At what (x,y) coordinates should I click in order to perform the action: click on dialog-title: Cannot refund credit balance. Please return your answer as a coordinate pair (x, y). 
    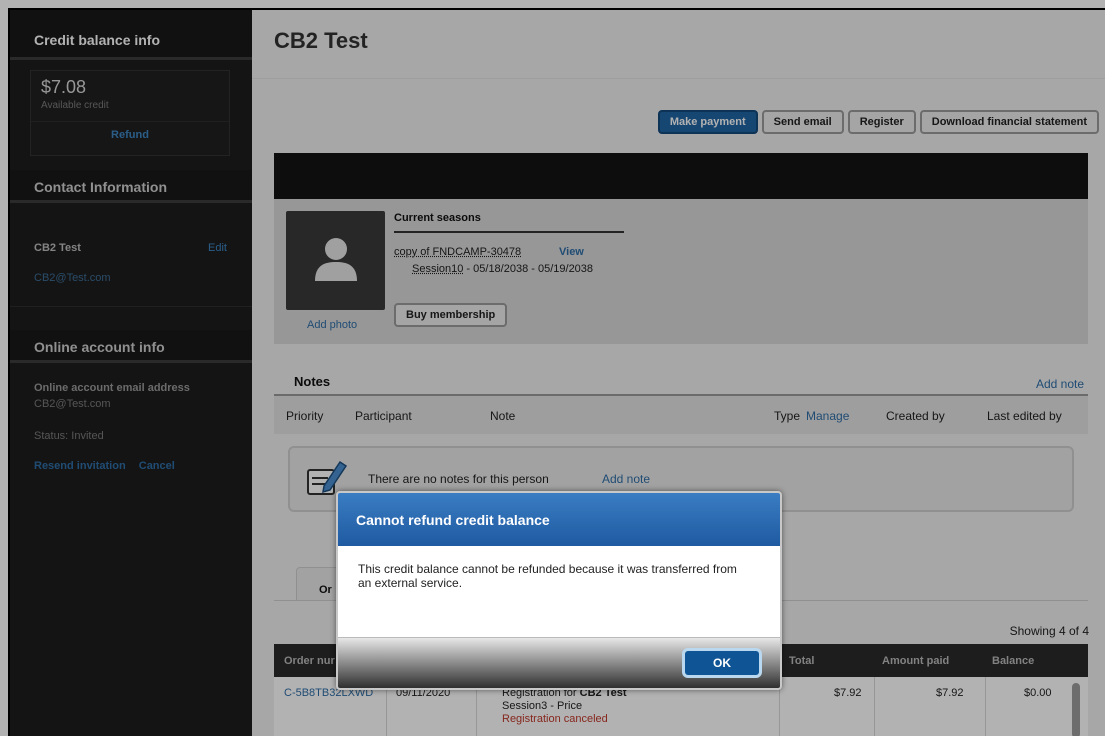
    Looking at the image, I should click on (559, 519).